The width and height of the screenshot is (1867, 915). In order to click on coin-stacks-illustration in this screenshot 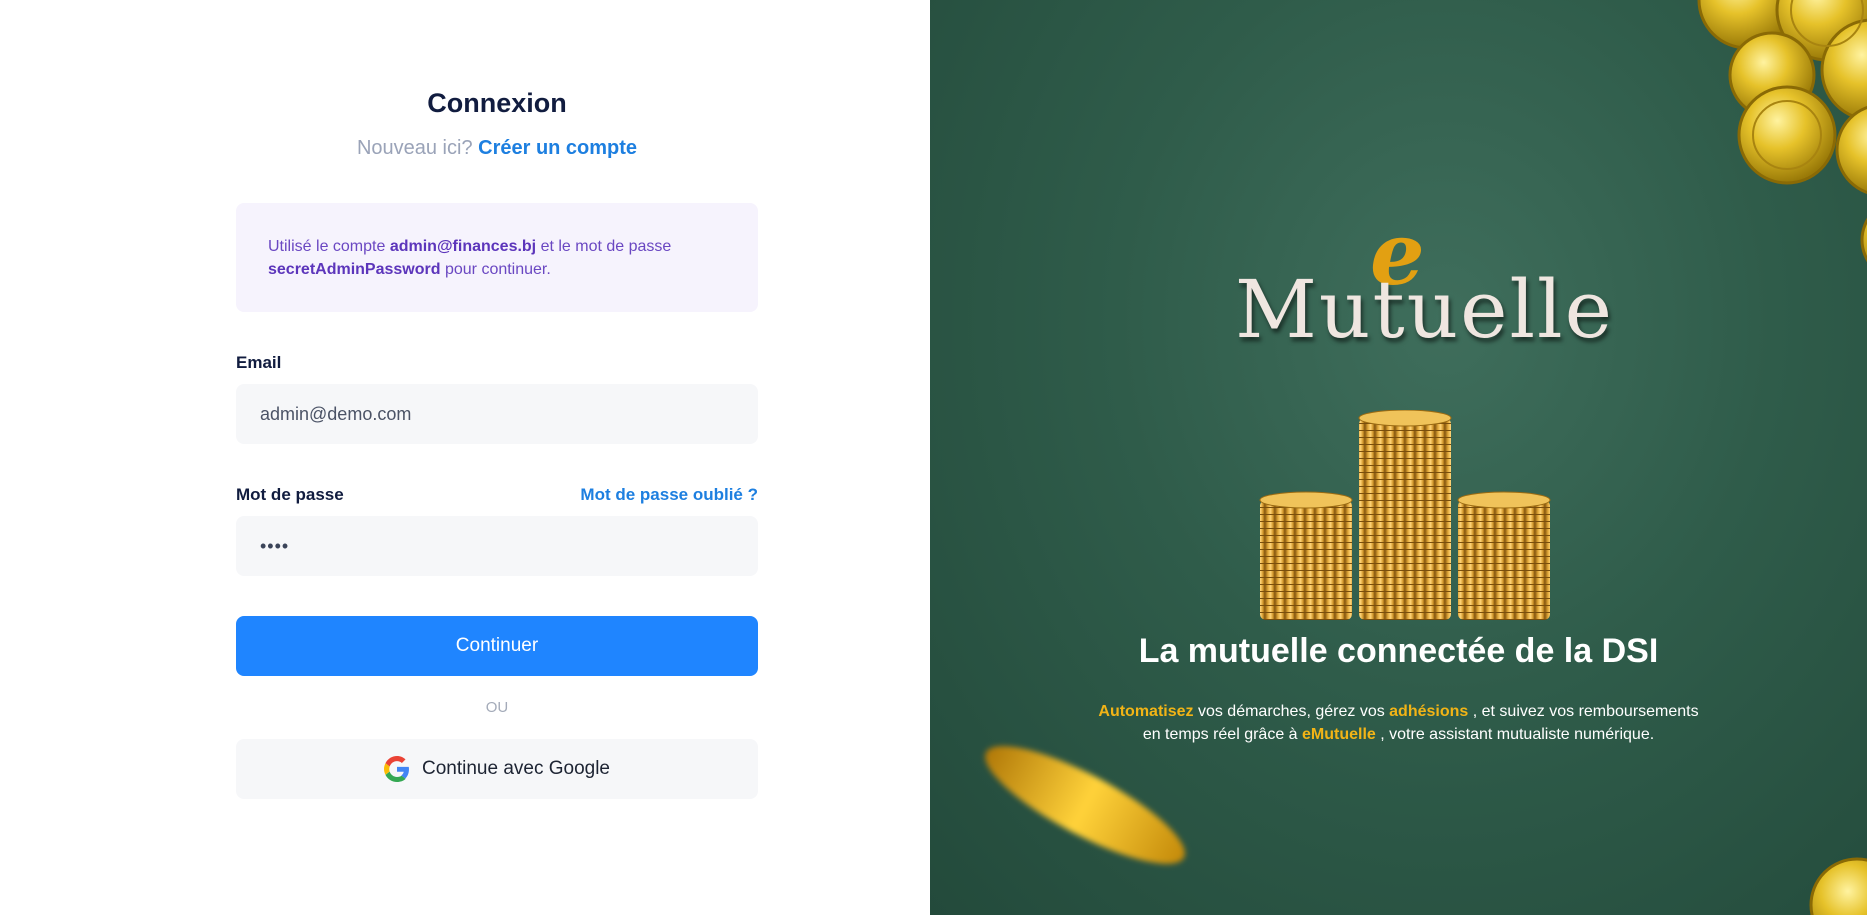, I will do `click(1405, 515)`.